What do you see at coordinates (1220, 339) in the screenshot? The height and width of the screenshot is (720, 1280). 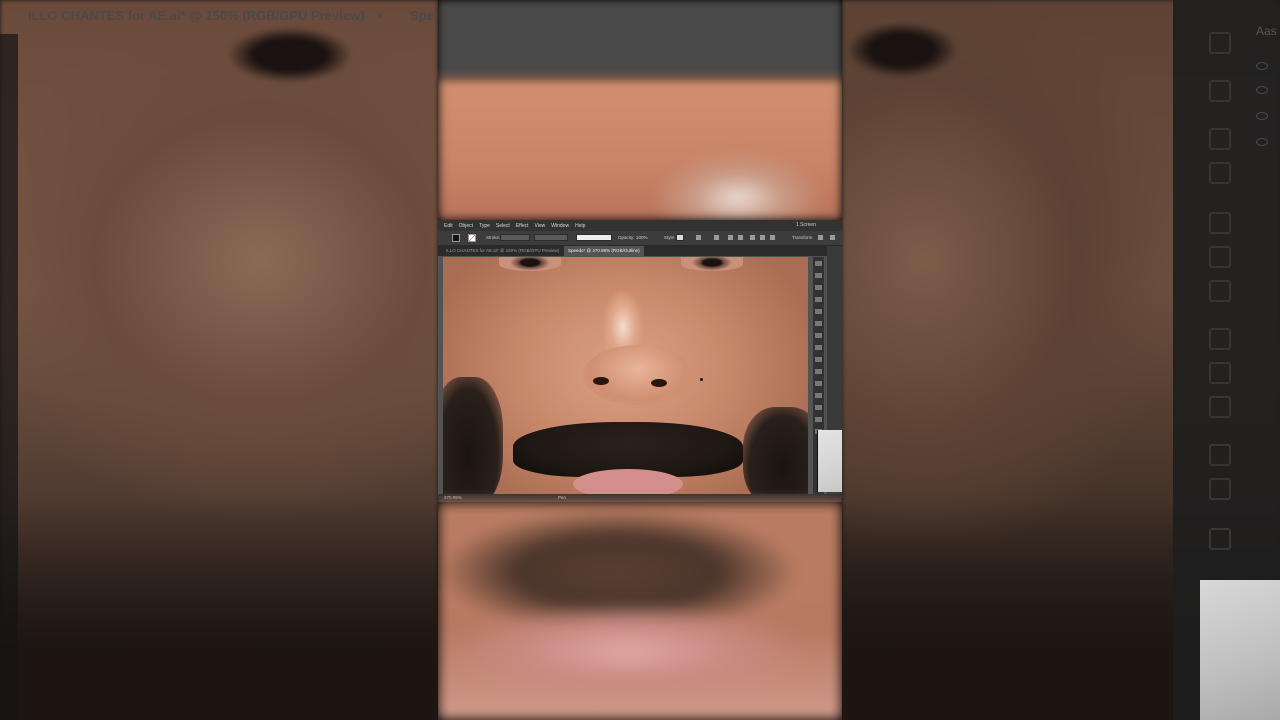 I see `character-icon` at bounding box center [1220, 339].